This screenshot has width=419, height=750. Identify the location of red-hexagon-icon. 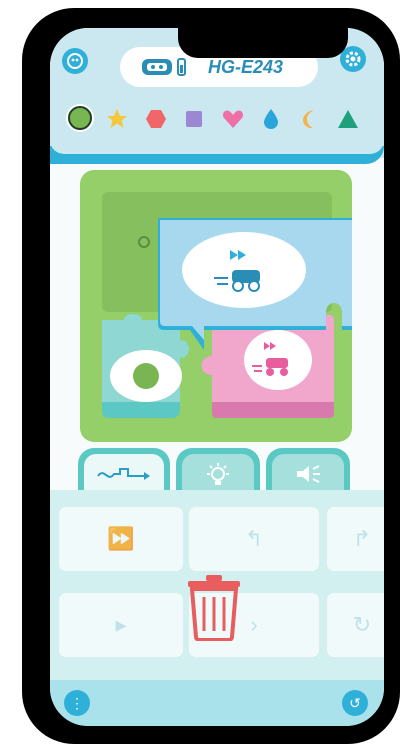
(156, 119).